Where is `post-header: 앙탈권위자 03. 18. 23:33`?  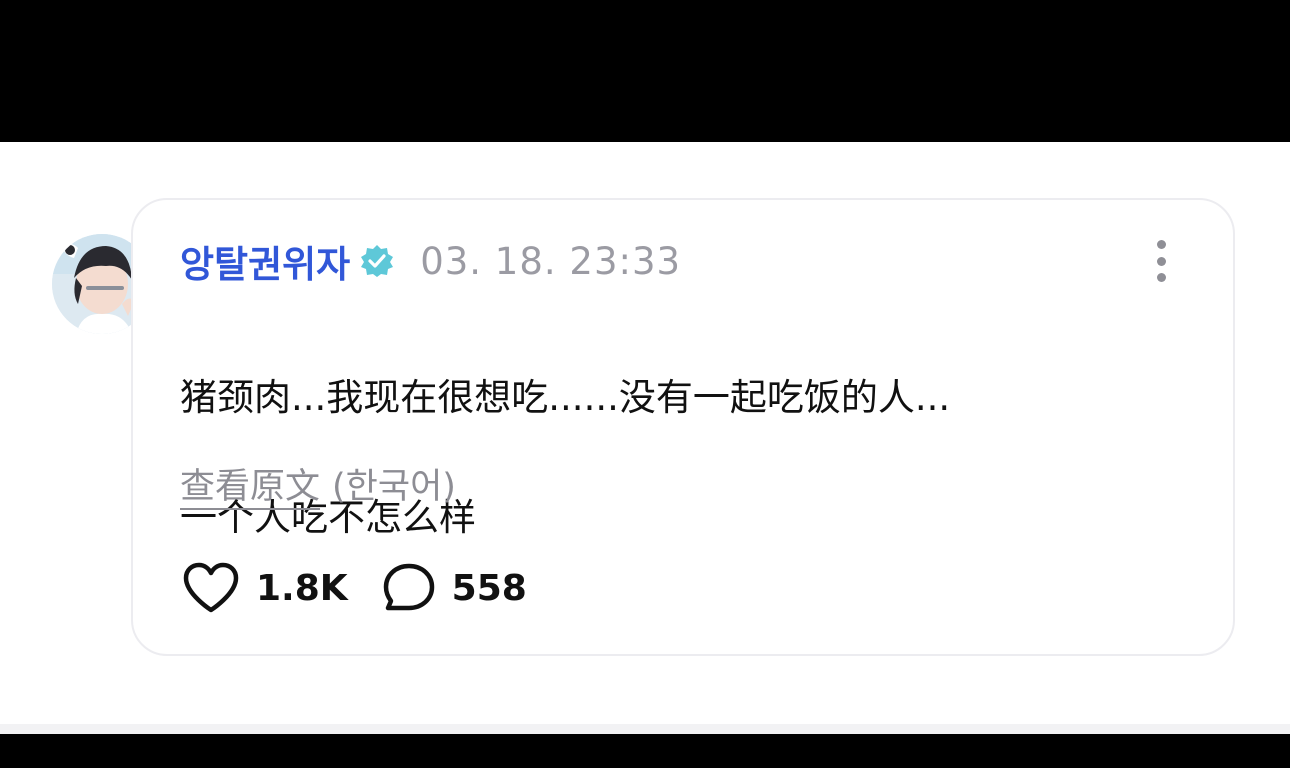
post-header: 앙탈권위자 03. 18. 23:33 is located at coordinates (431, 261).